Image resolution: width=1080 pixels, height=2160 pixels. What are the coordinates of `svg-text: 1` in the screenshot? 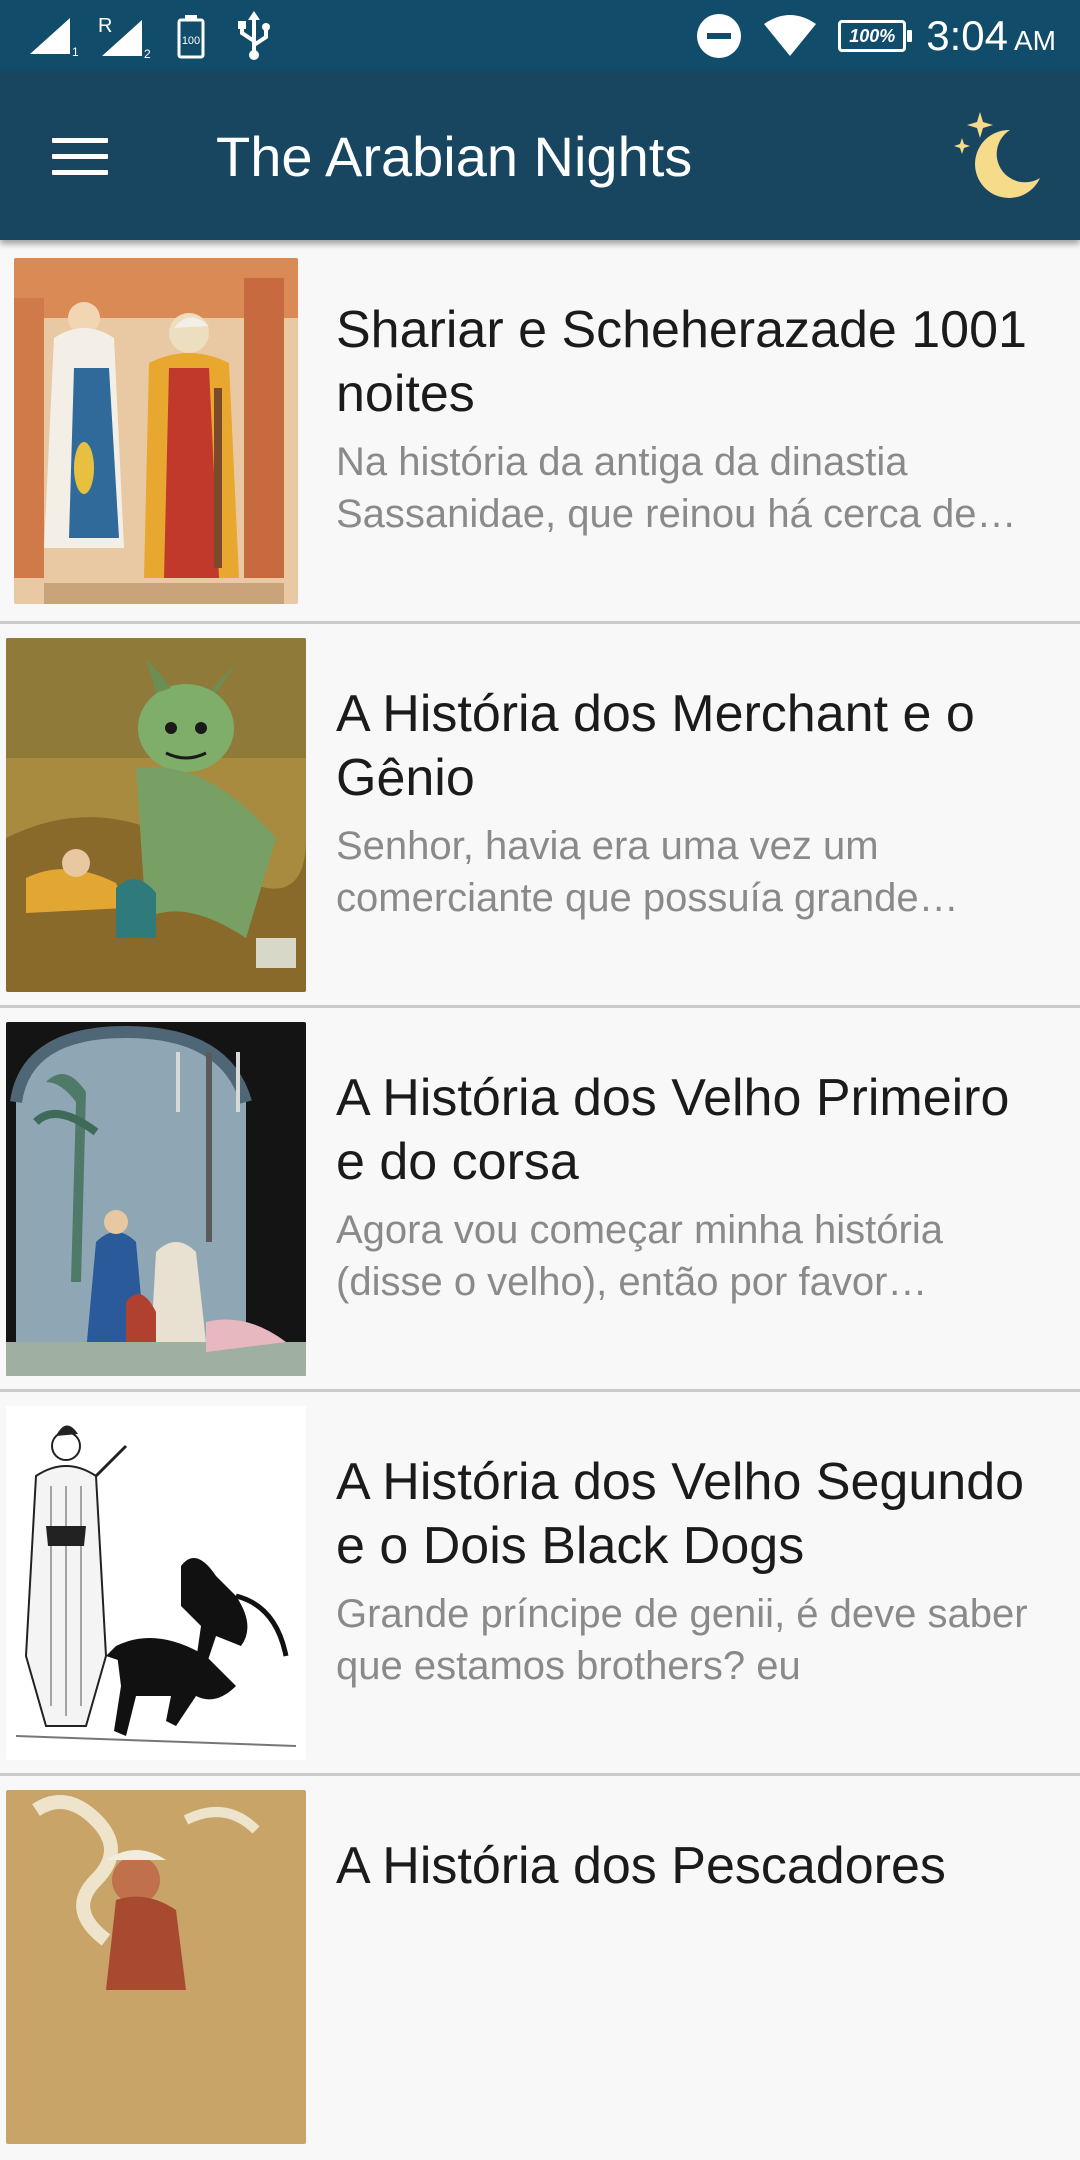 It's located at (75, 51).